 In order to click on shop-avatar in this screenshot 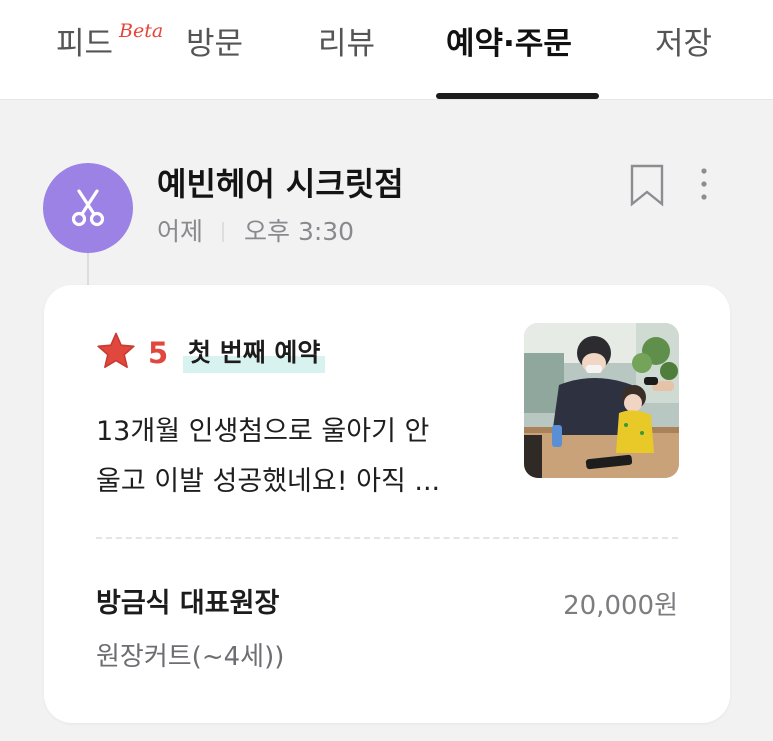, I will do `click(88, 208)`.